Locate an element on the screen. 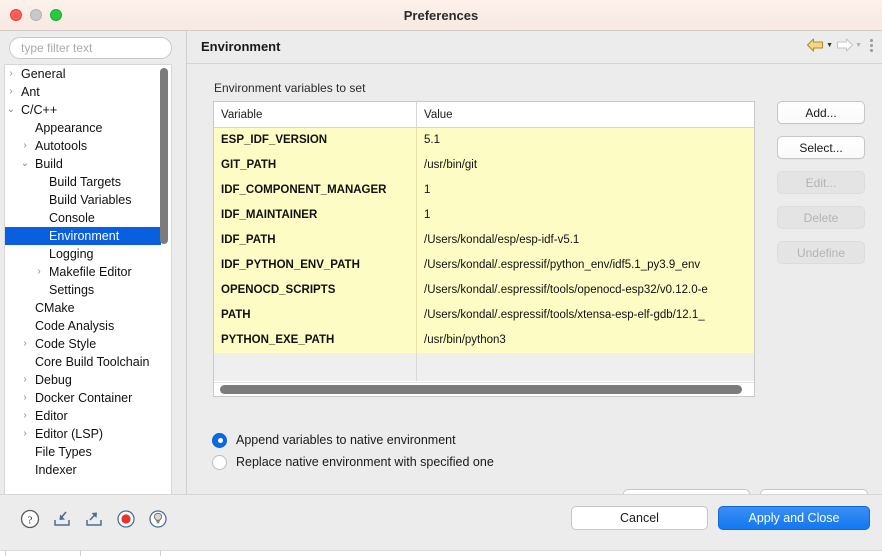  sidebar-item-code-style: › Code Style is located at coordinates (88, 344).